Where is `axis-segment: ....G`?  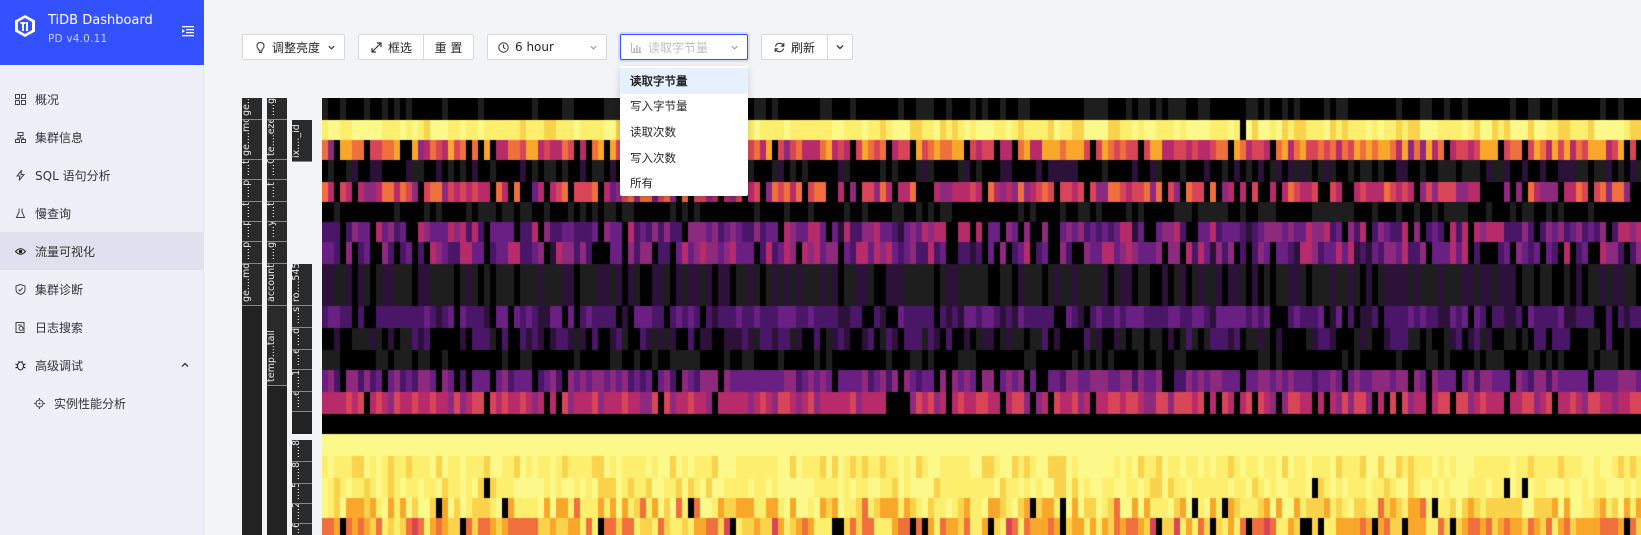
axis-segment: ....G is located at coordinates (277, 170).